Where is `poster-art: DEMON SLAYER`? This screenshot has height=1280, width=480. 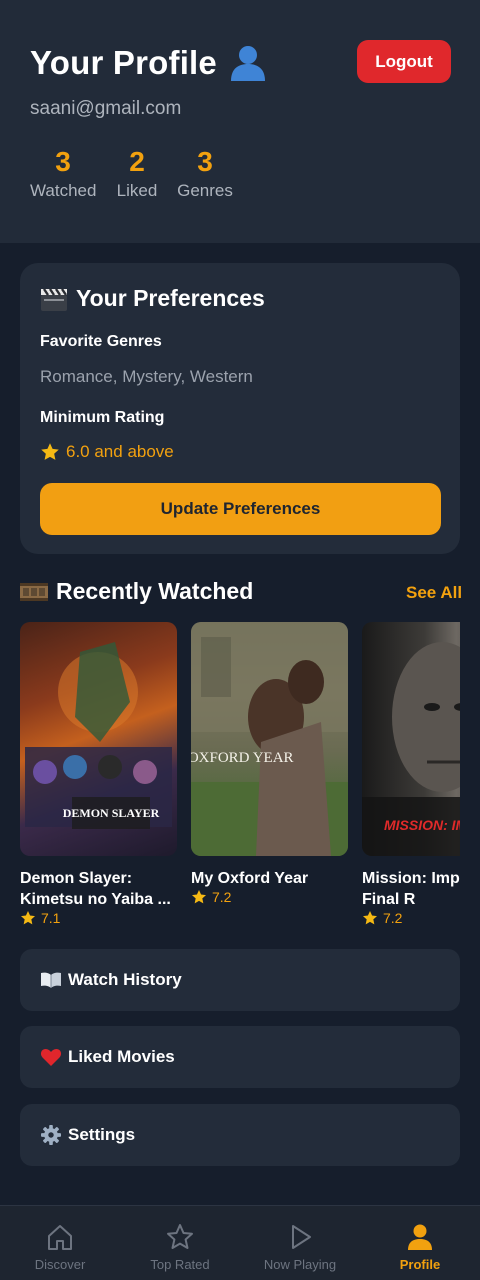 poster-art: DEMON SLAYER is located at coordinates (98, 735).